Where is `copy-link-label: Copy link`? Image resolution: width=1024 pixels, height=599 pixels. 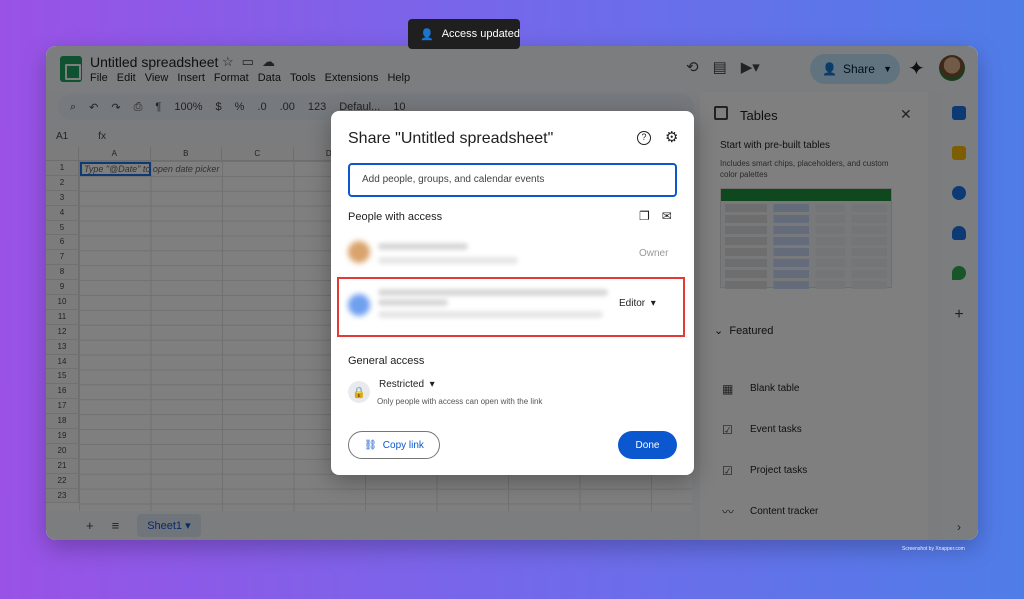
copy-link-label: Copy link is located at coordinates (403, 445).